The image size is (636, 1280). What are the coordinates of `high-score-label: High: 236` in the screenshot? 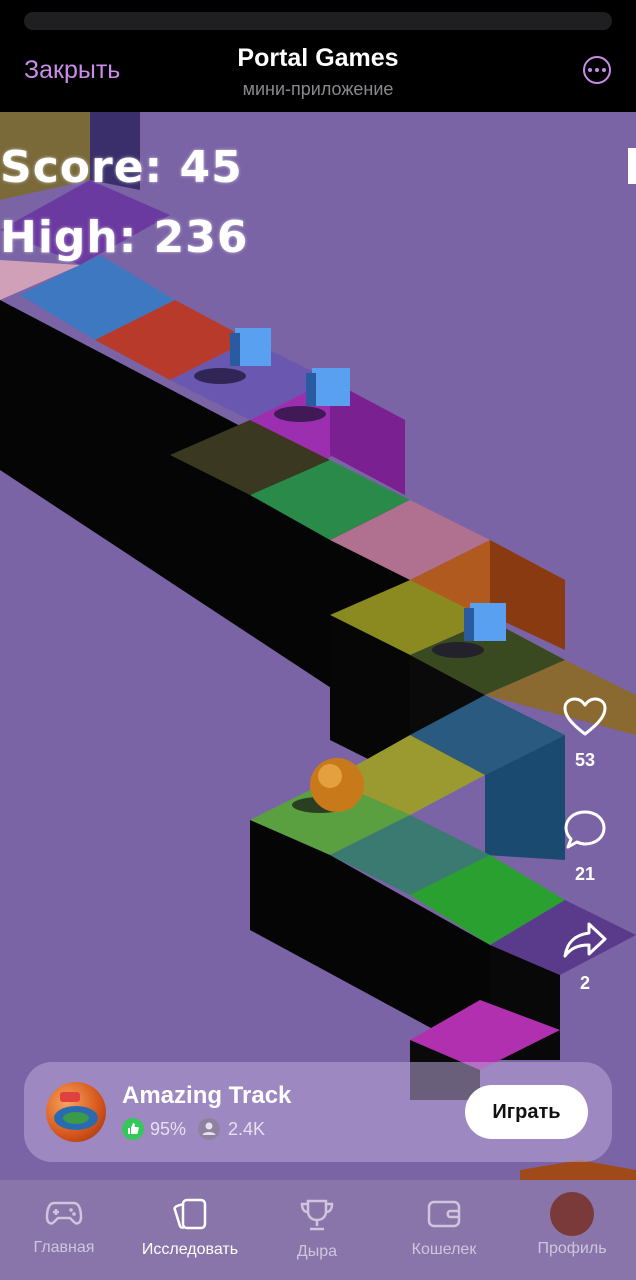 It's located at (124, 237).